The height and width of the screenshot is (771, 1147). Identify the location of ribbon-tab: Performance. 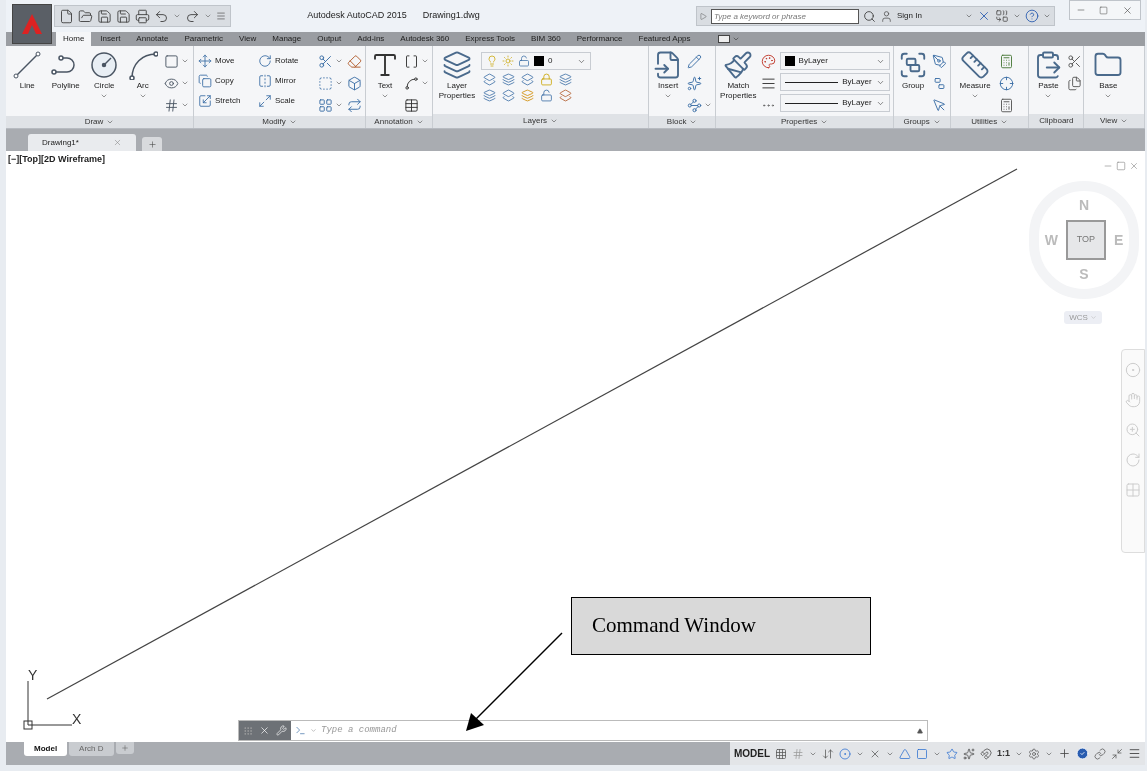
(599, 39).